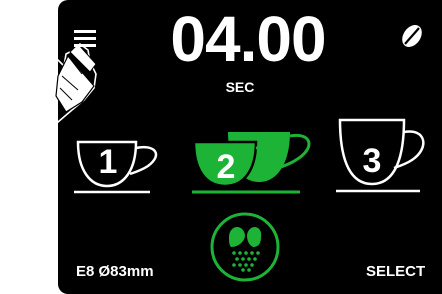 Image resolution: width=442 pixels, height=294 pixels. What do you see at coordinates (255, 160) in the screenshot?
I see `cup-option-2: 2` at bounding box center [255, 160].